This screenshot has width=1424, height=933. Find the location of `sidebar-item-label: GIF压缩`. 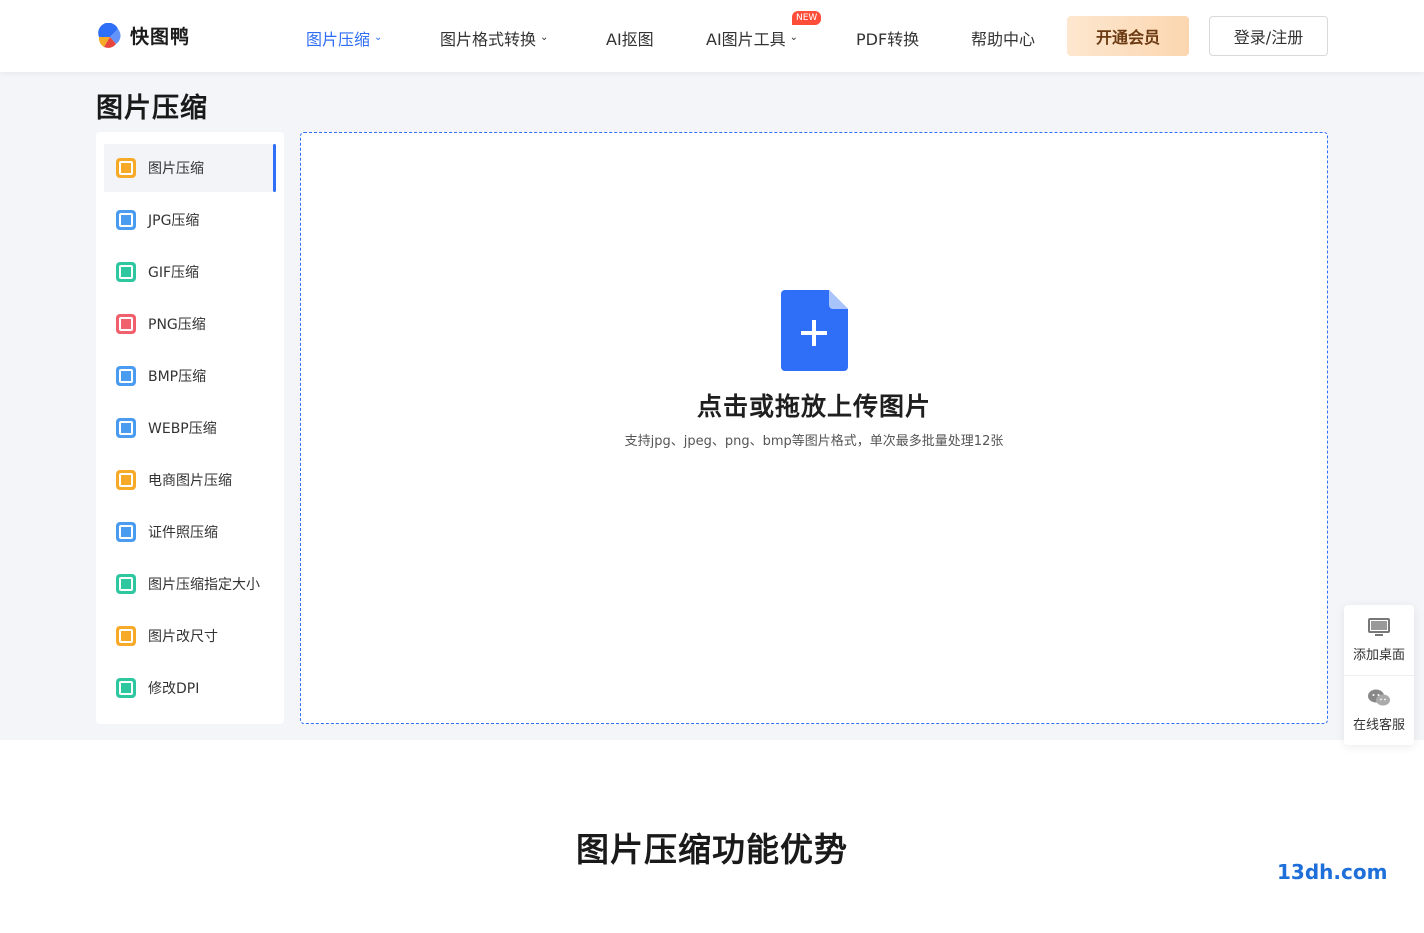

sidebar-item-label: GIF压缩 is located at coordinates (174, 273).